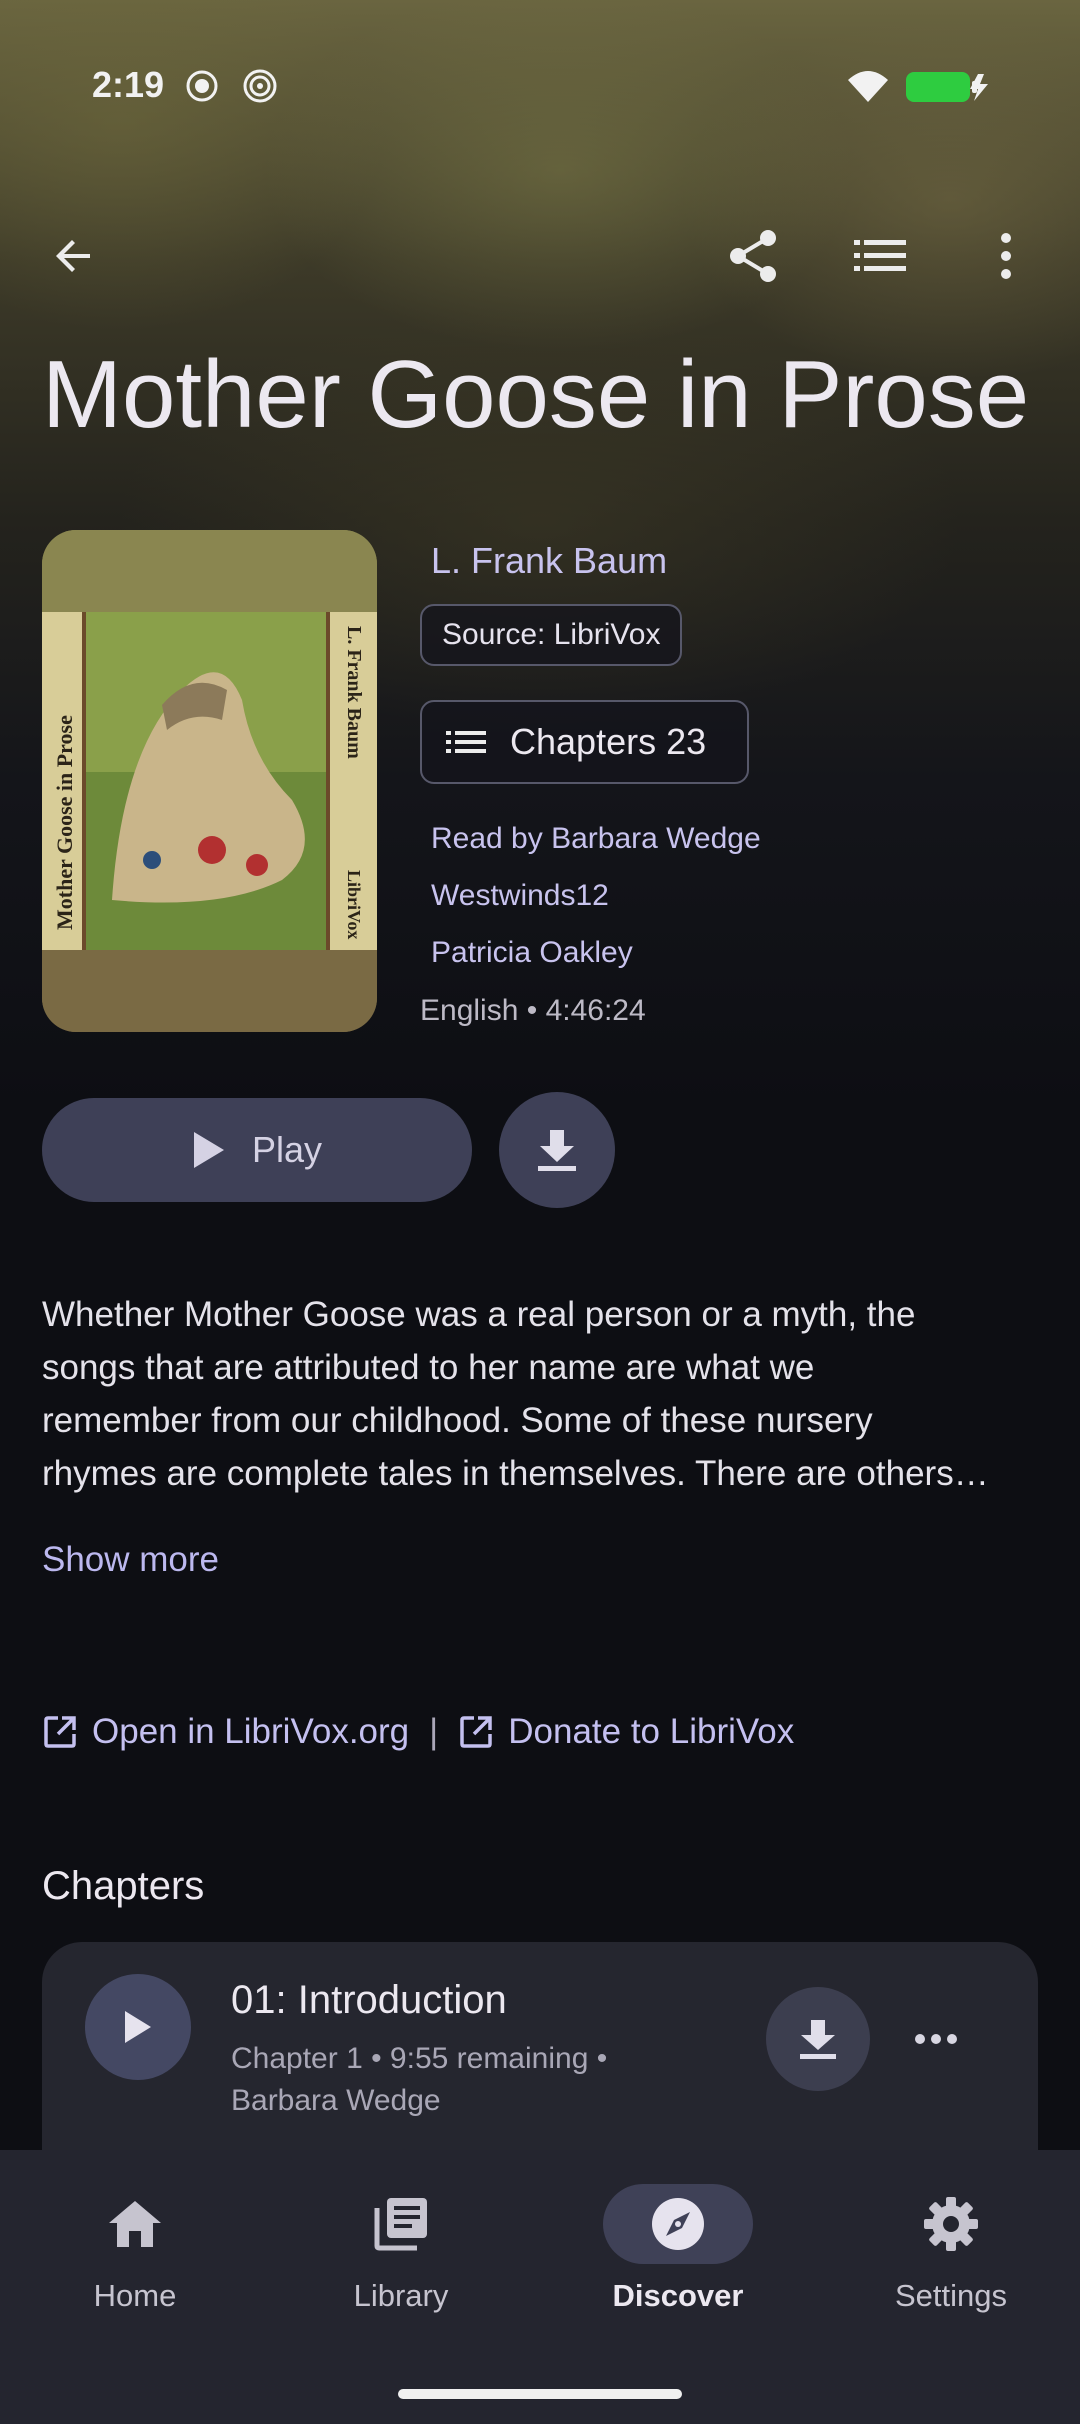  I want to click on nav-label-discover: Discover, so click(678, 2295).